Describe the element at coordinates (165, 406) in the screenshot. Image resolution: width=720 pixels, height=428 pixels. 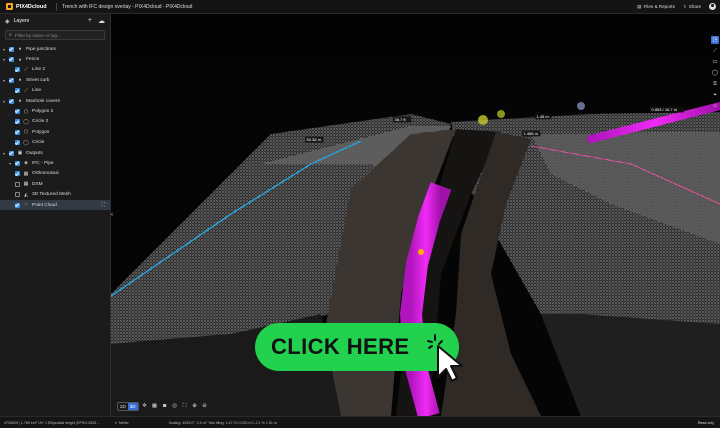
I see `camera-icon: ◙` at that location.